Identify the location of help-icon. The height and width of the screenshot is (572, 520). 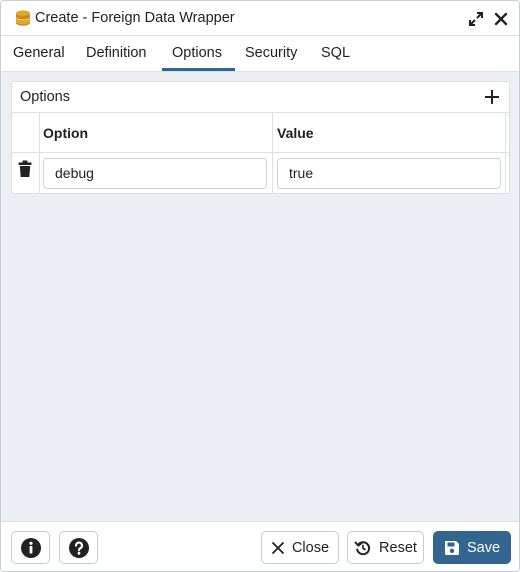
(78, 547).